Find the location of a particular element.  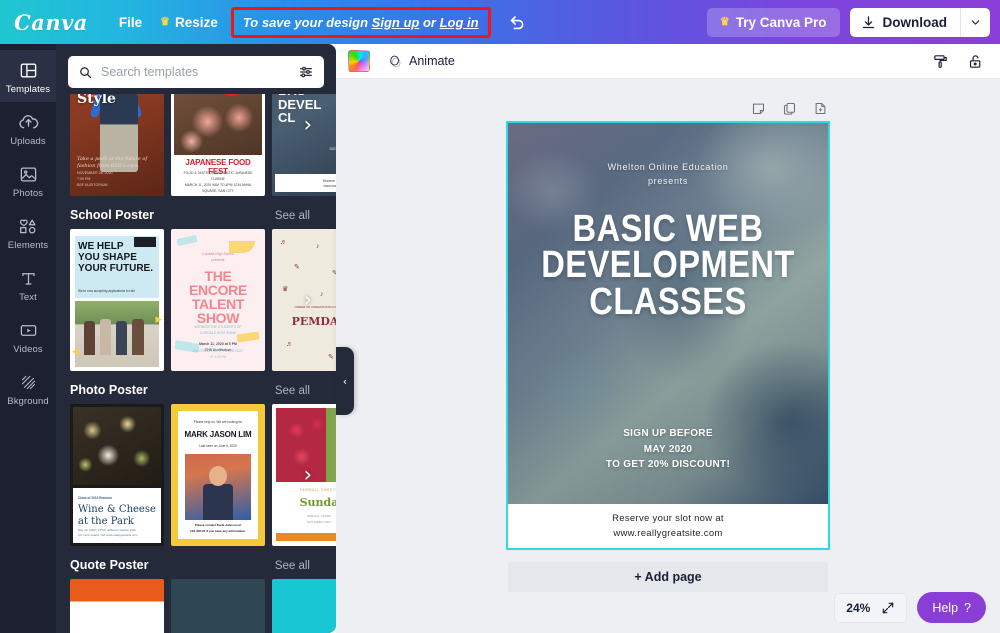

animate-button: Animate is located at coordinates (421, 61).